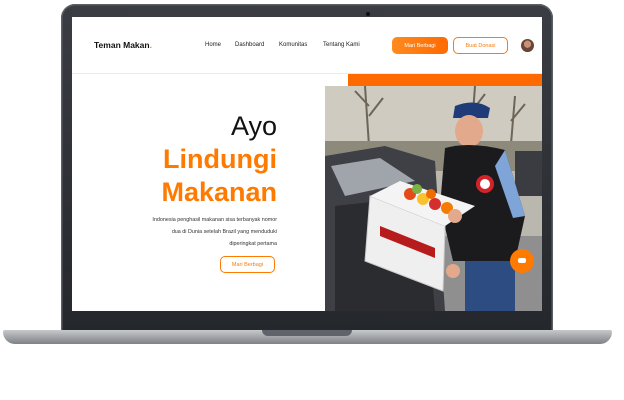  Describe the element at coordinates (219, 192) in the screenshot. I see `hero-title-line3: Makanan` at that location.